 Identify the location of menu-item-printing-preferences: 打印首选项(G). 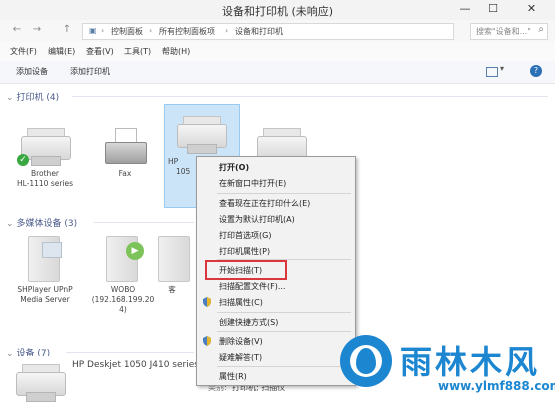
(276, 235).